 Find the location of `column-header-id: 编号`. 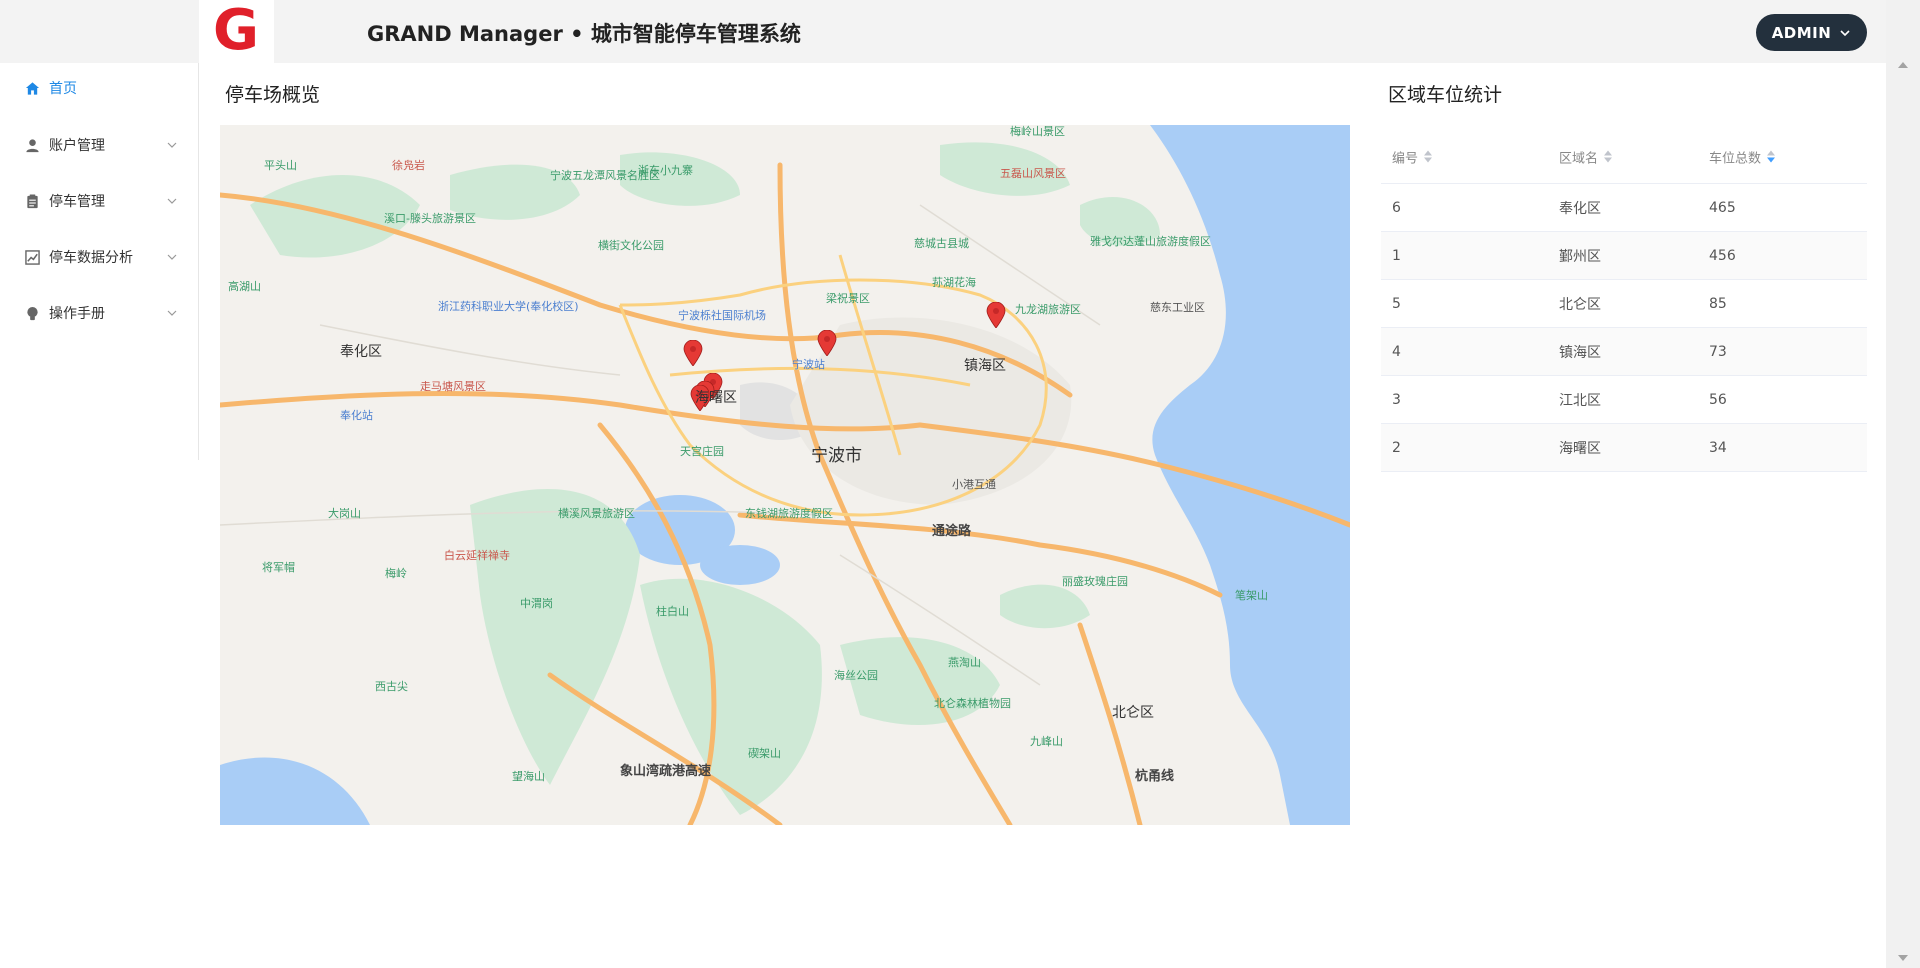

column-header-id: 编号 is located at coordinates (1412, 156).